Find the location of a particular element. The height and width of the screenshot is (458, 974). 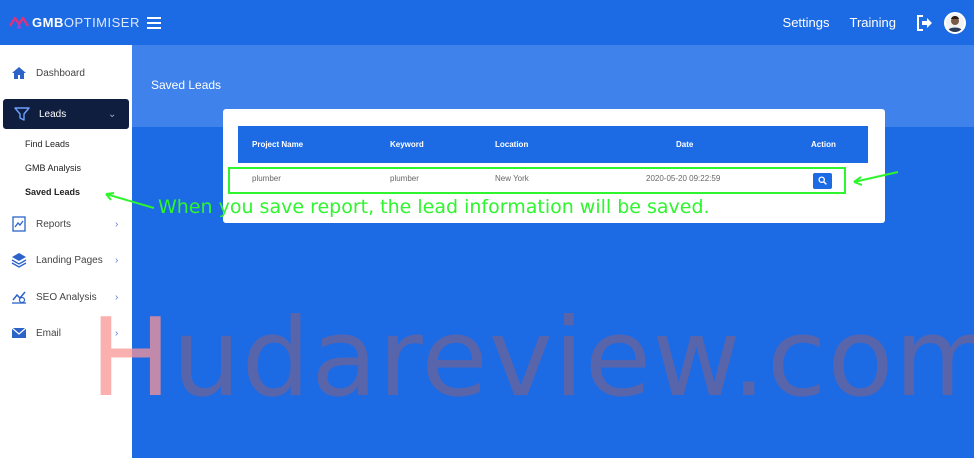

sidebar-item-label: Leads is located at coordinates (53, 114).